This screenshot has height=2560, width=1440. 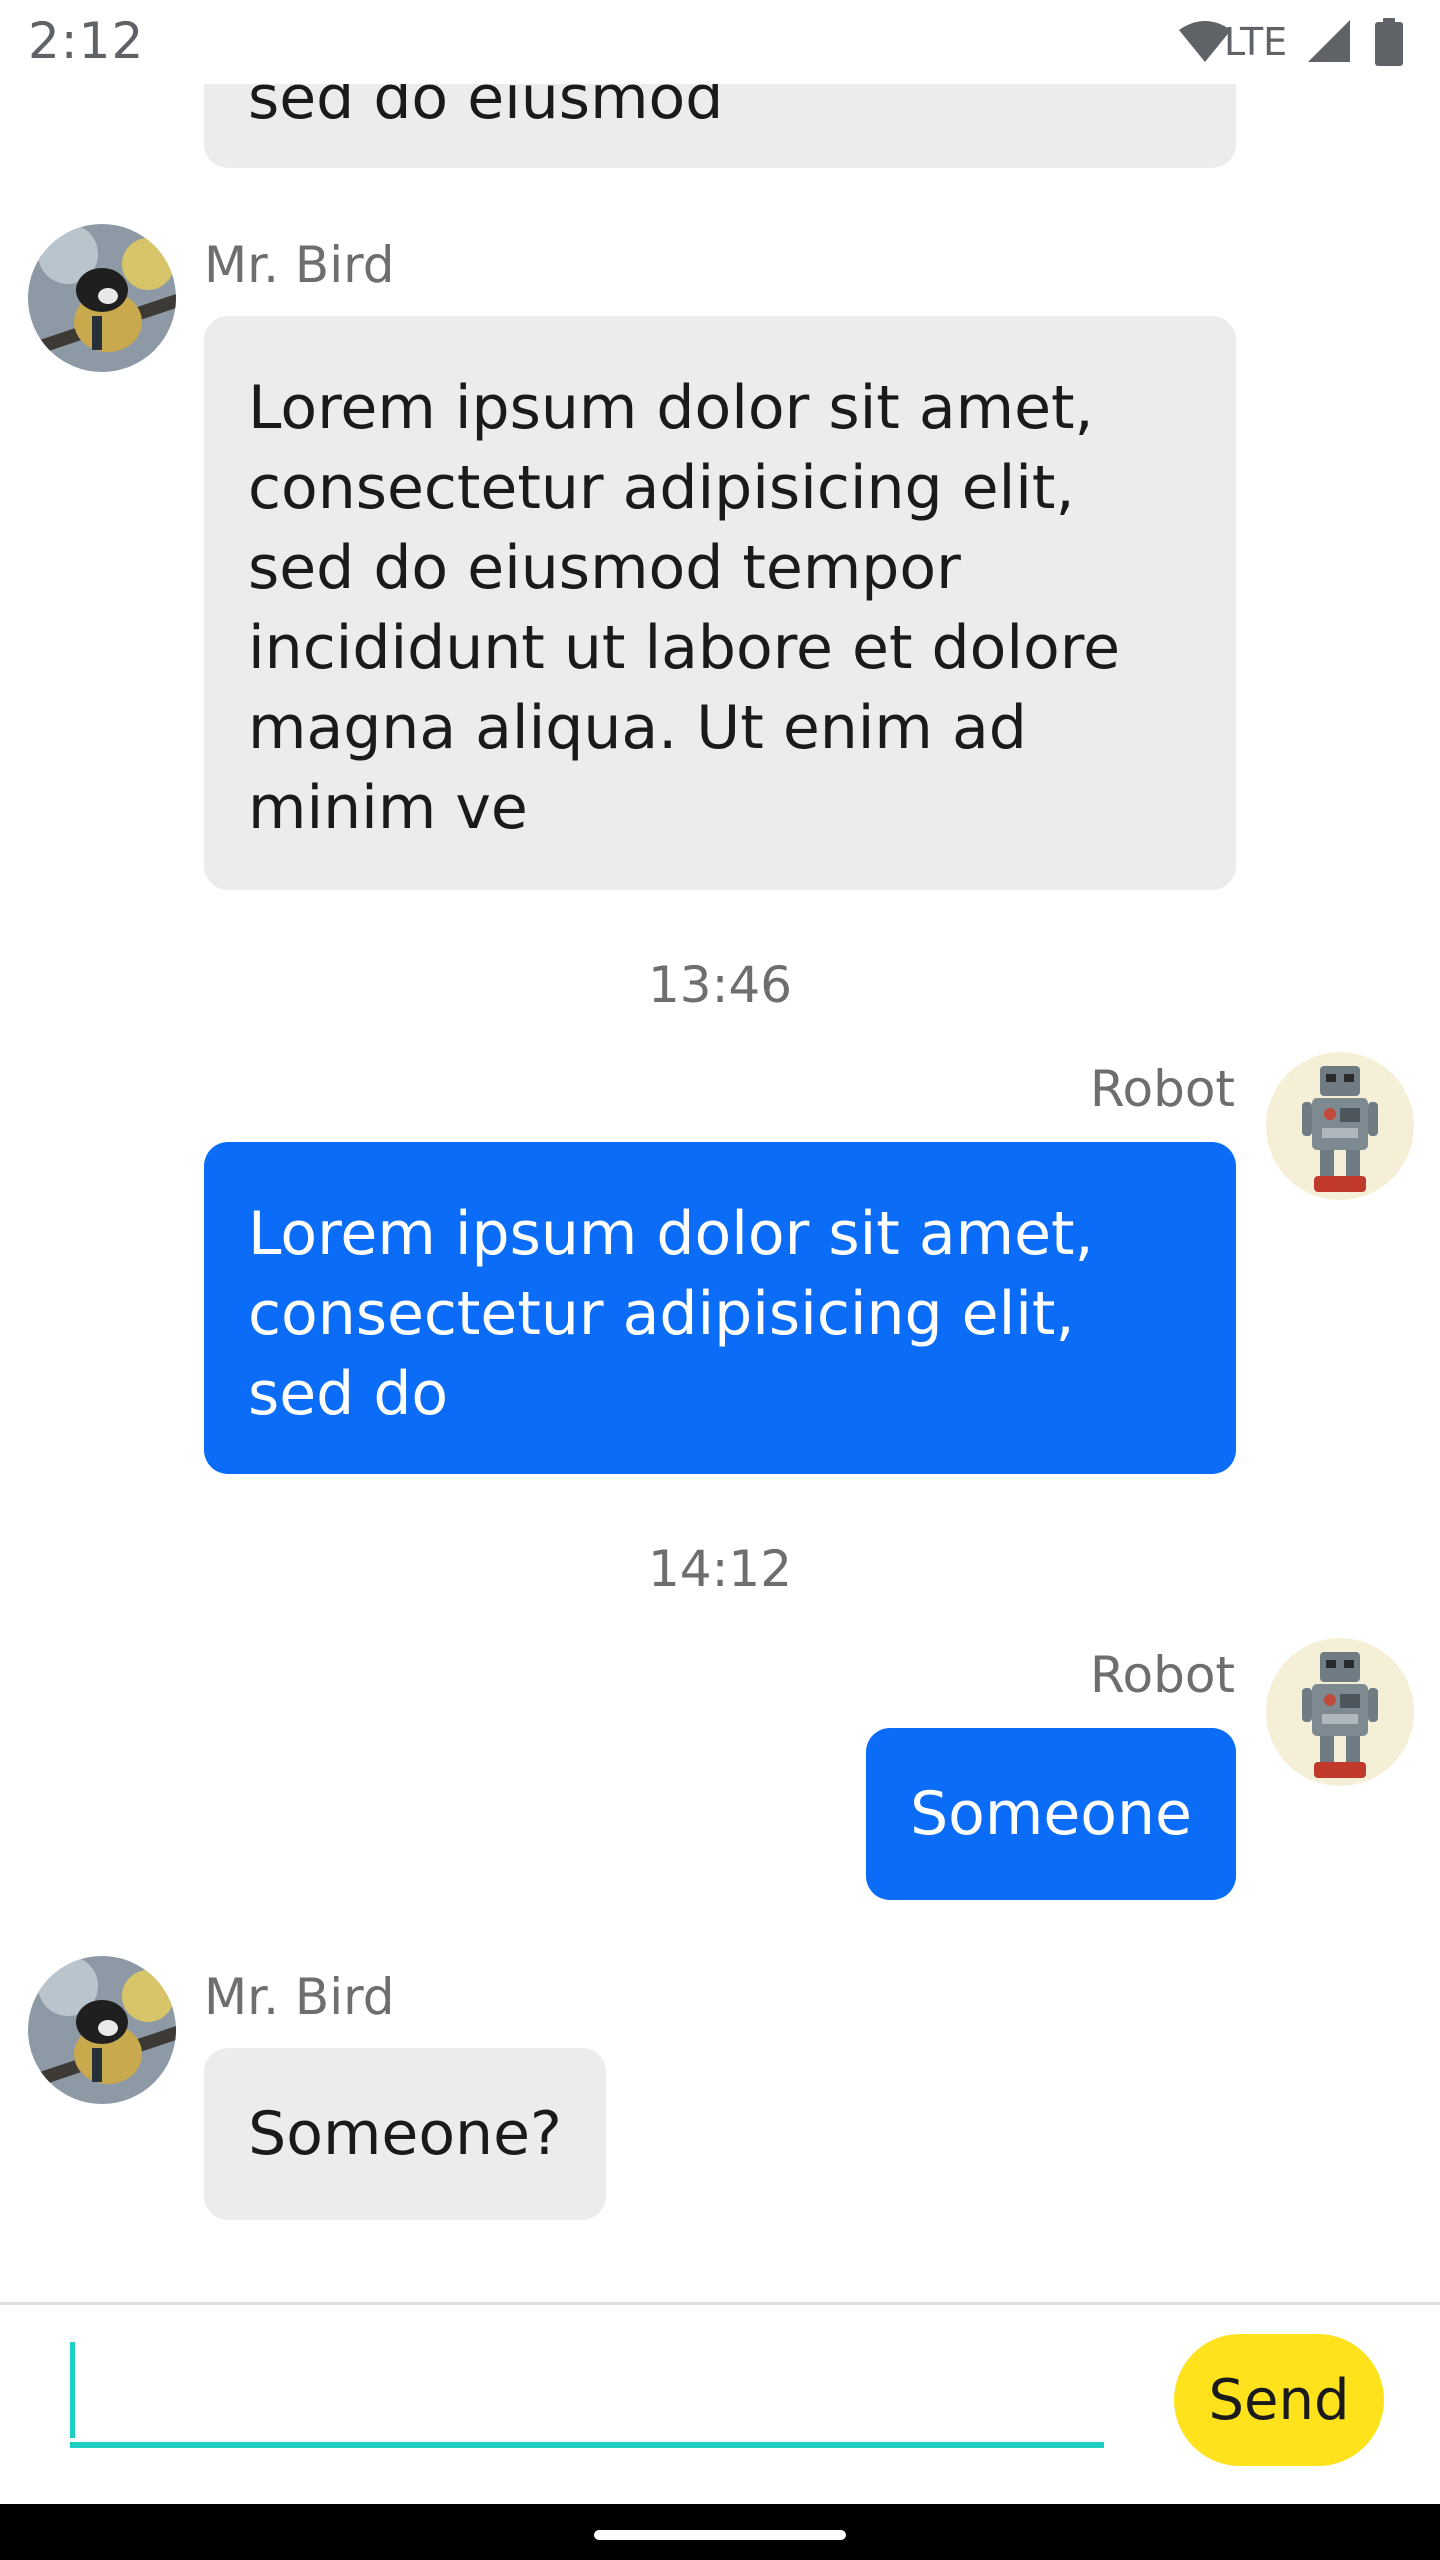 I want to click on message-input, so click(x=587, y=2392).